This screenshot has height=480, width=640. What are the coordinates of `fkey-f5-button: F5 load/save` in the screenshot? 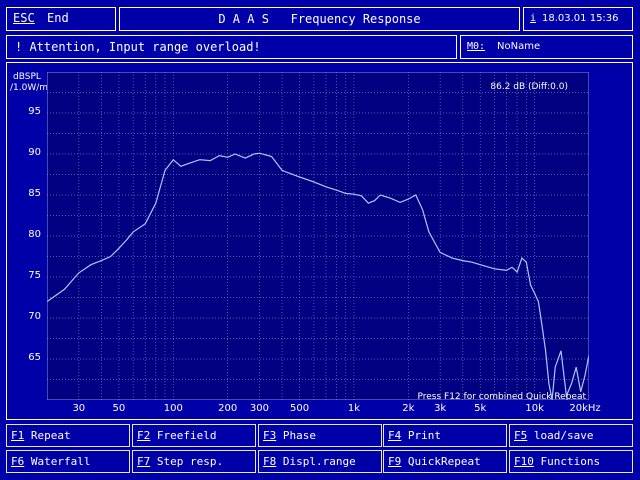 It's located at (571, 435).